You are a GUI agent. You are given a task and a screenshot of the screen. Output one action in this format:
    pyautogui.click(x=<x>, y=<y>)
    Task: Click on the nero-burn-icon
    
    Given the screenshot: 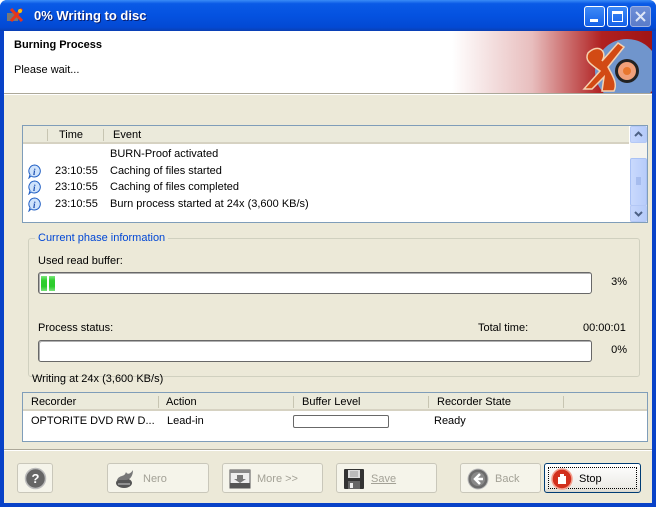 What is the action you would take?
    pyautogui.click(x=124, y=479)
    